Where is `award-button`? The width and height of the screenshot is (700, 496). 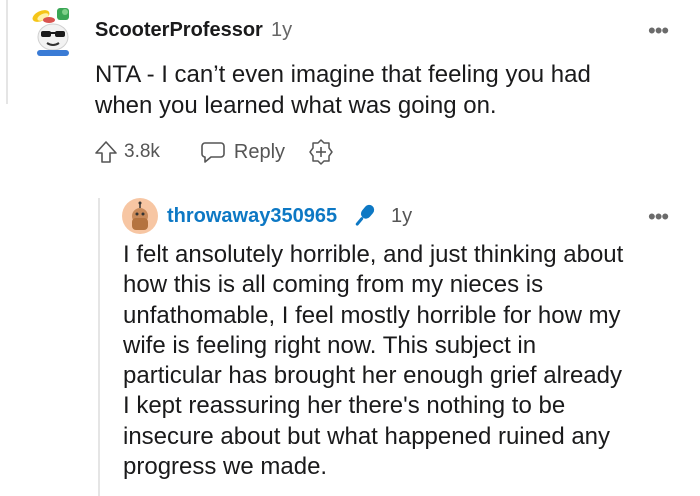 award-button is located at coordinates (321, 152).